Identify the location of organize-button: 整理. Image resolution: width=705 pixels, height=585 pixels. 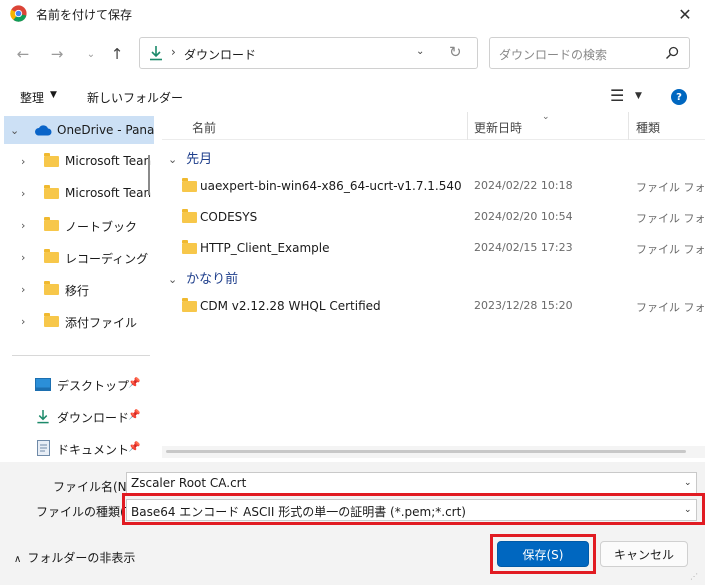
(32, 97).